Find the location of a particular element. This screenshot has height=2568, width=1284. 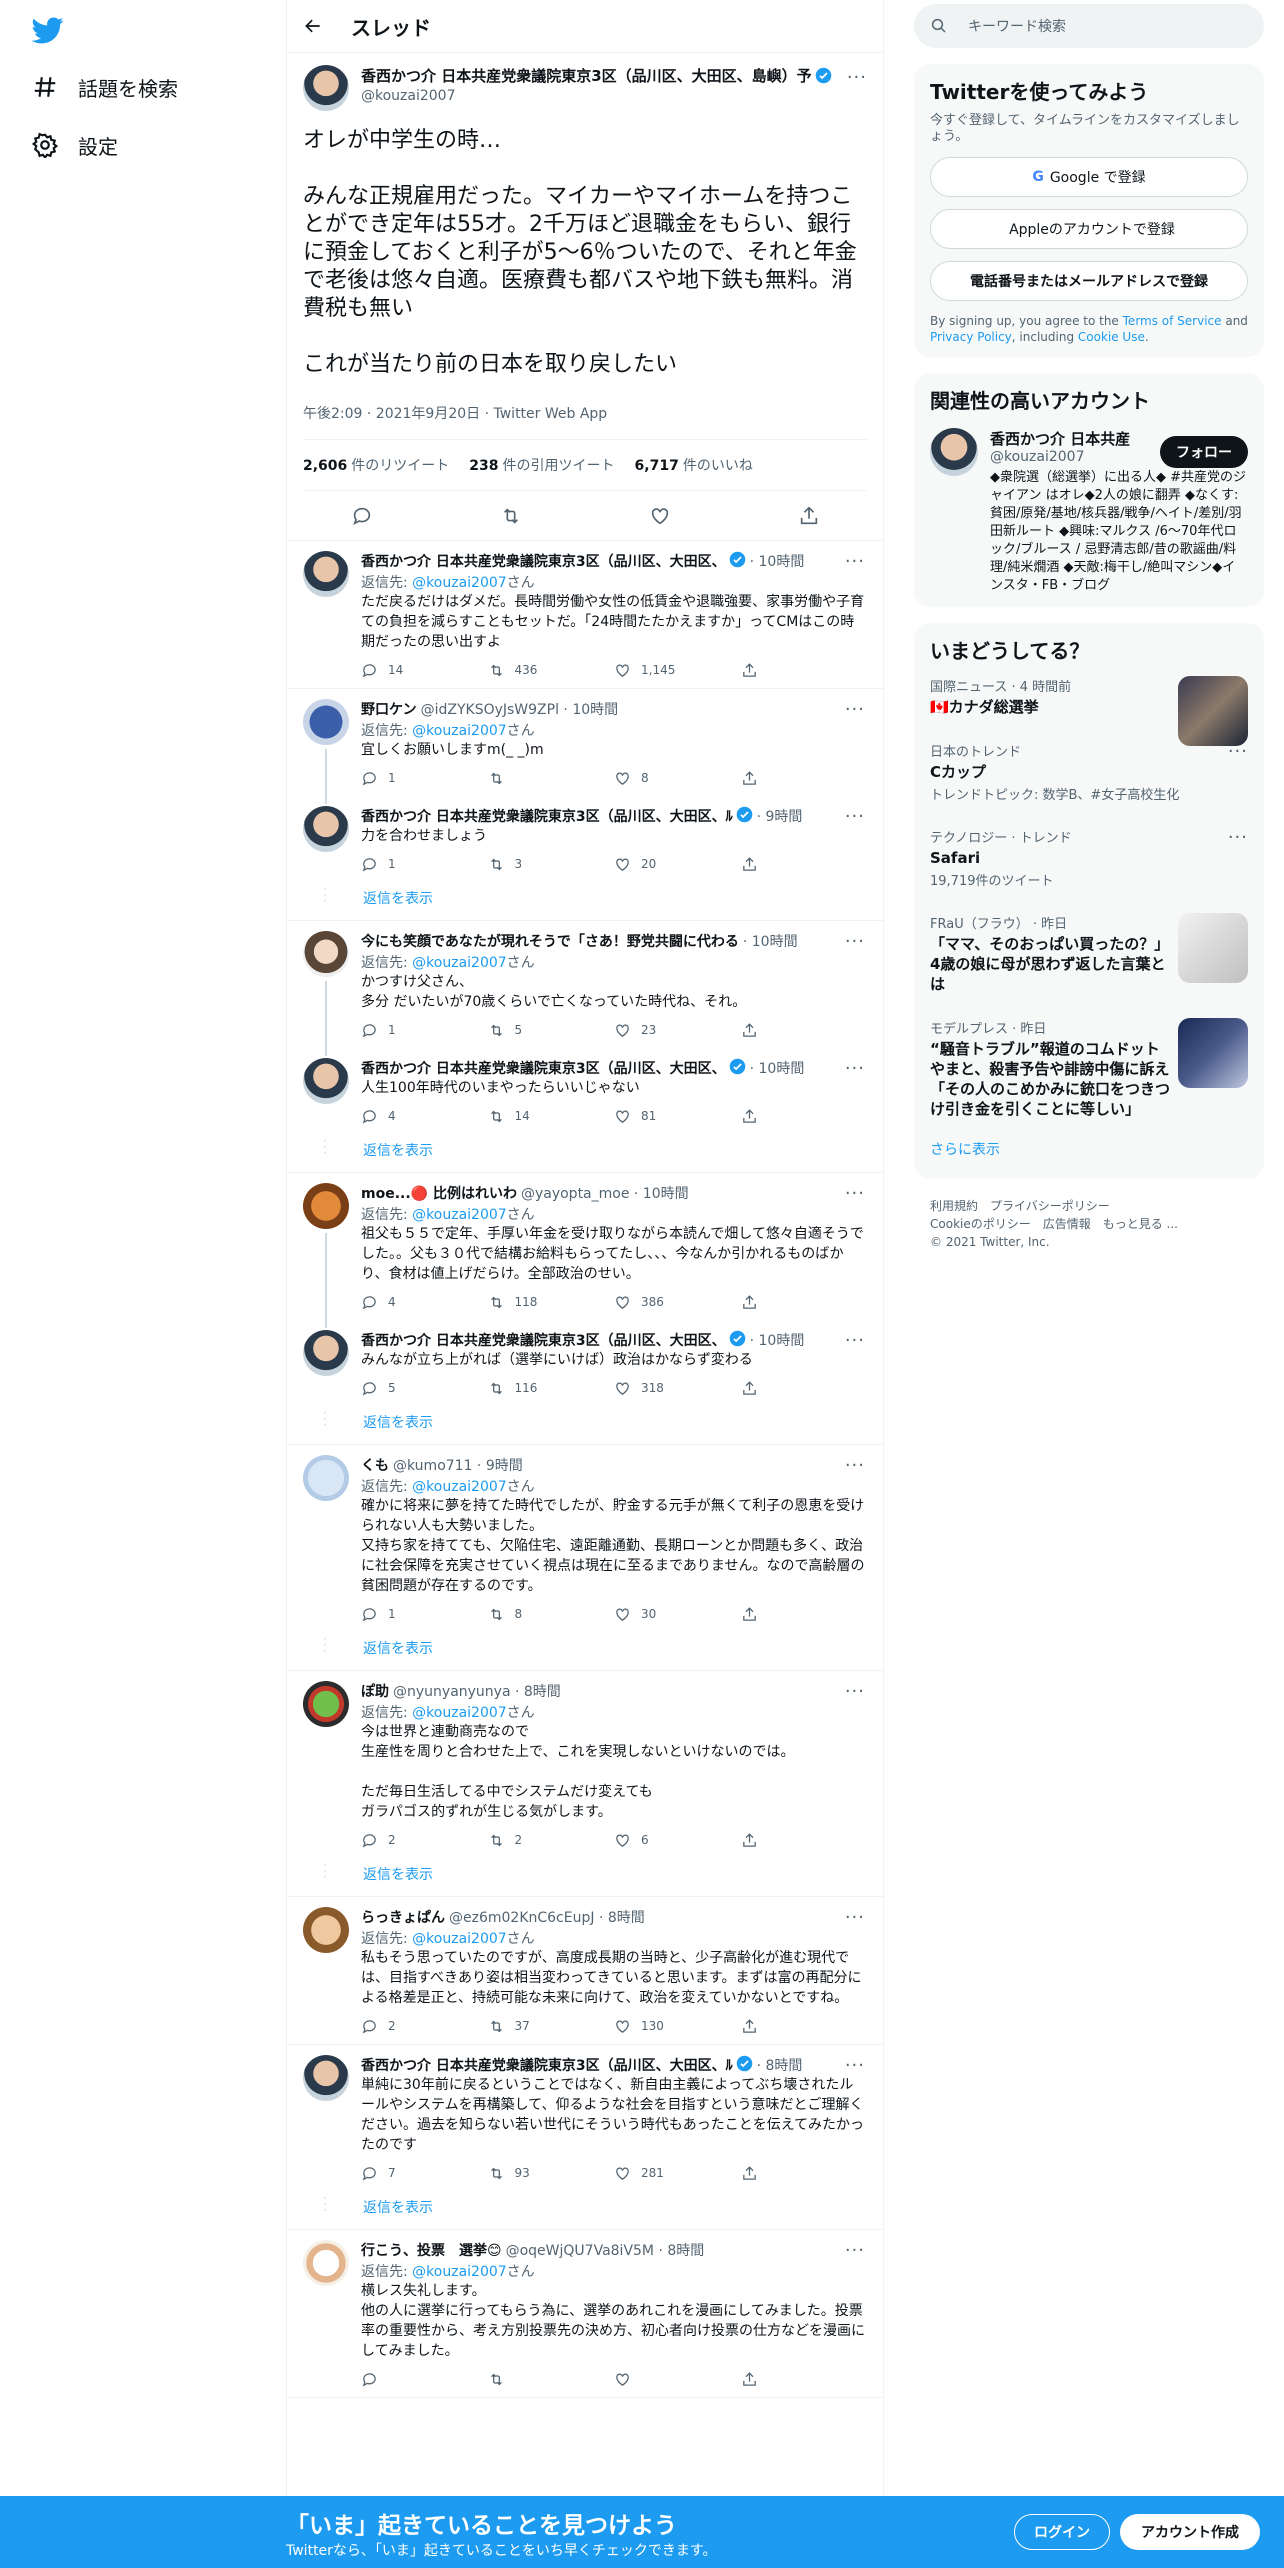

reply-meta: @kumo711 · 9時間 is located at coordinates (458, 1465).